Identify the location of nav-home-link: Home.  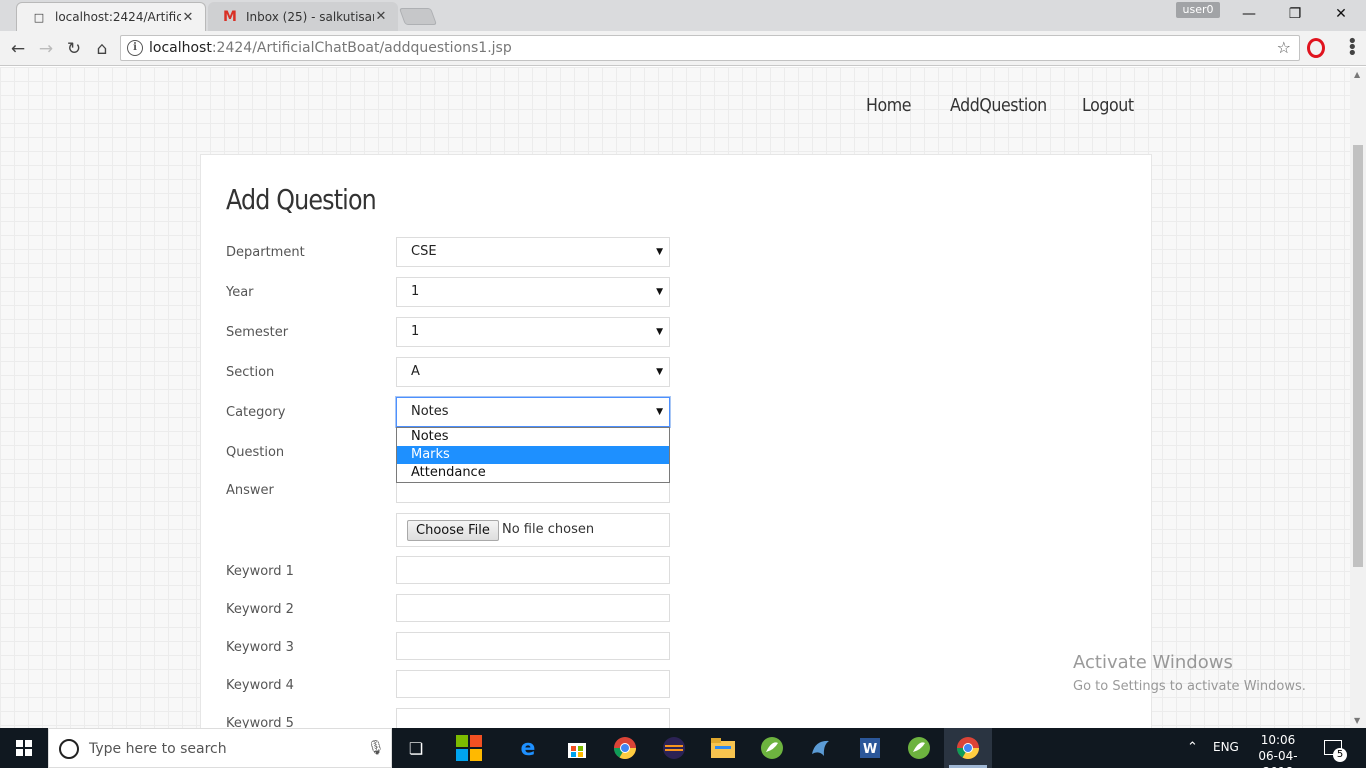
(888, 105).